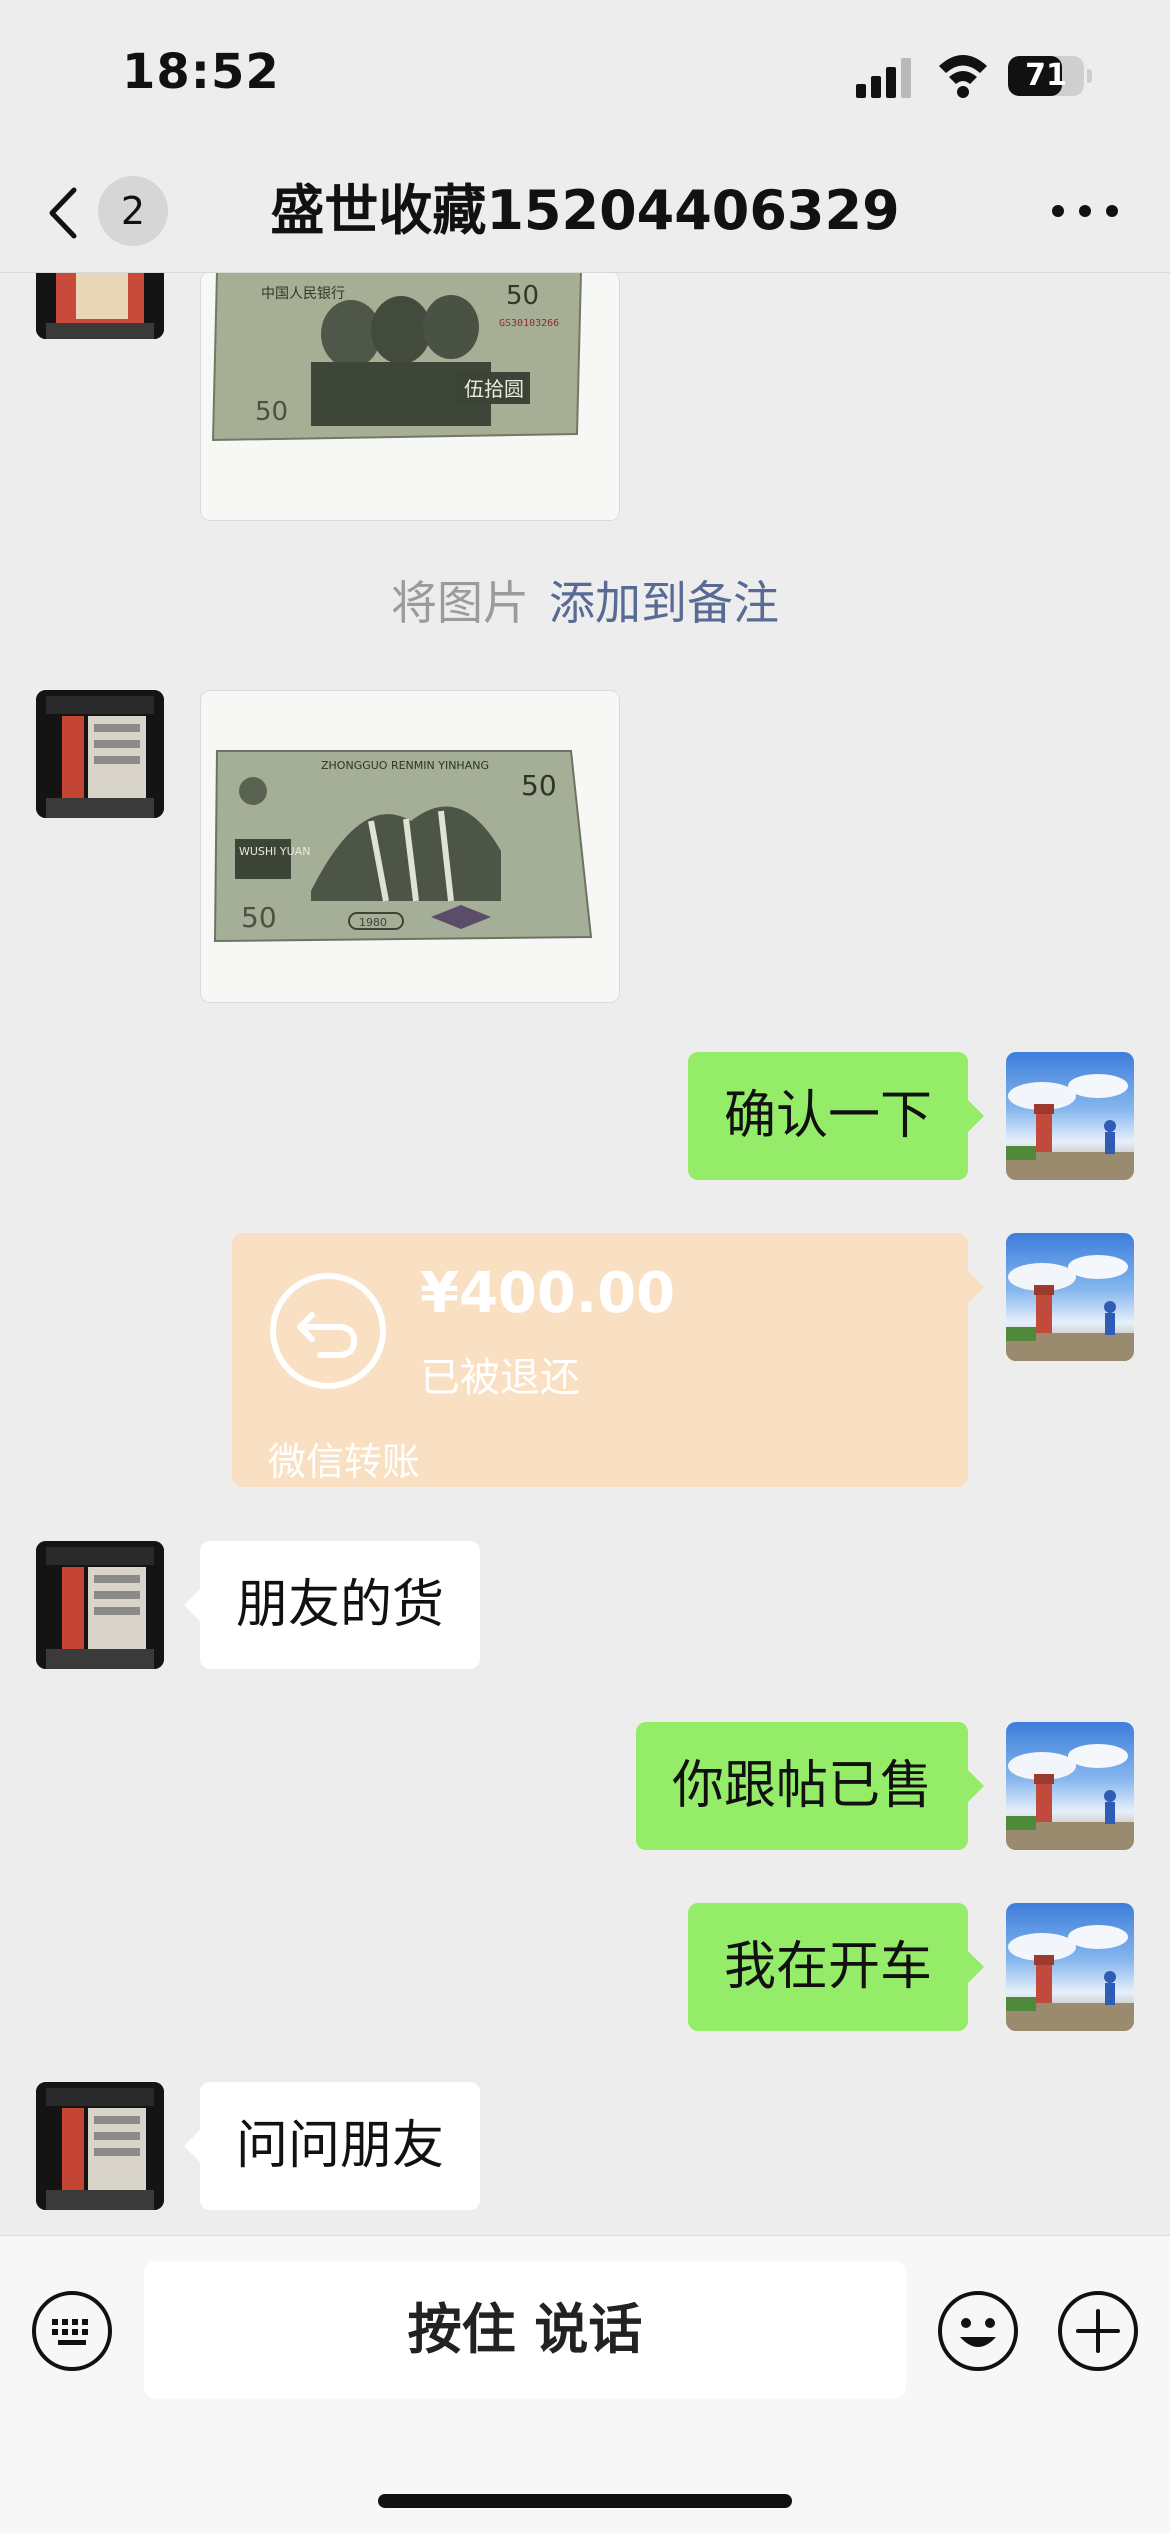 The image size is (1170, 2533). Describe the element at coordinates (810, 1786) in the screenshot. I see `outgoing-message-bubble: 你跟帖已售` at that location.